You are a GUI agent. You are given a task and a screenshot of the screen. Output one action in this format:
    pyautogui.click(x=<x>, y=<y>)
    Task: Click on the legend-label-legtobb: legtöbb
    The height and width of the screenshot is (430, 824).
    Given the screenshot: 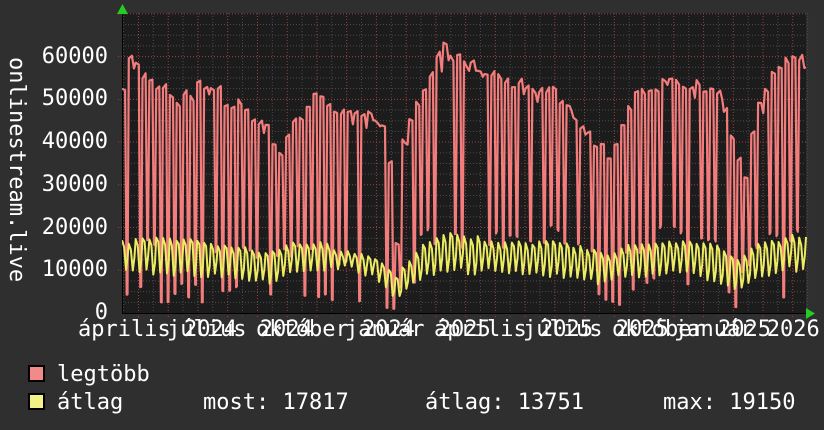 What is the action you would take?
    pyautogui.click(x=103, y=374)
    